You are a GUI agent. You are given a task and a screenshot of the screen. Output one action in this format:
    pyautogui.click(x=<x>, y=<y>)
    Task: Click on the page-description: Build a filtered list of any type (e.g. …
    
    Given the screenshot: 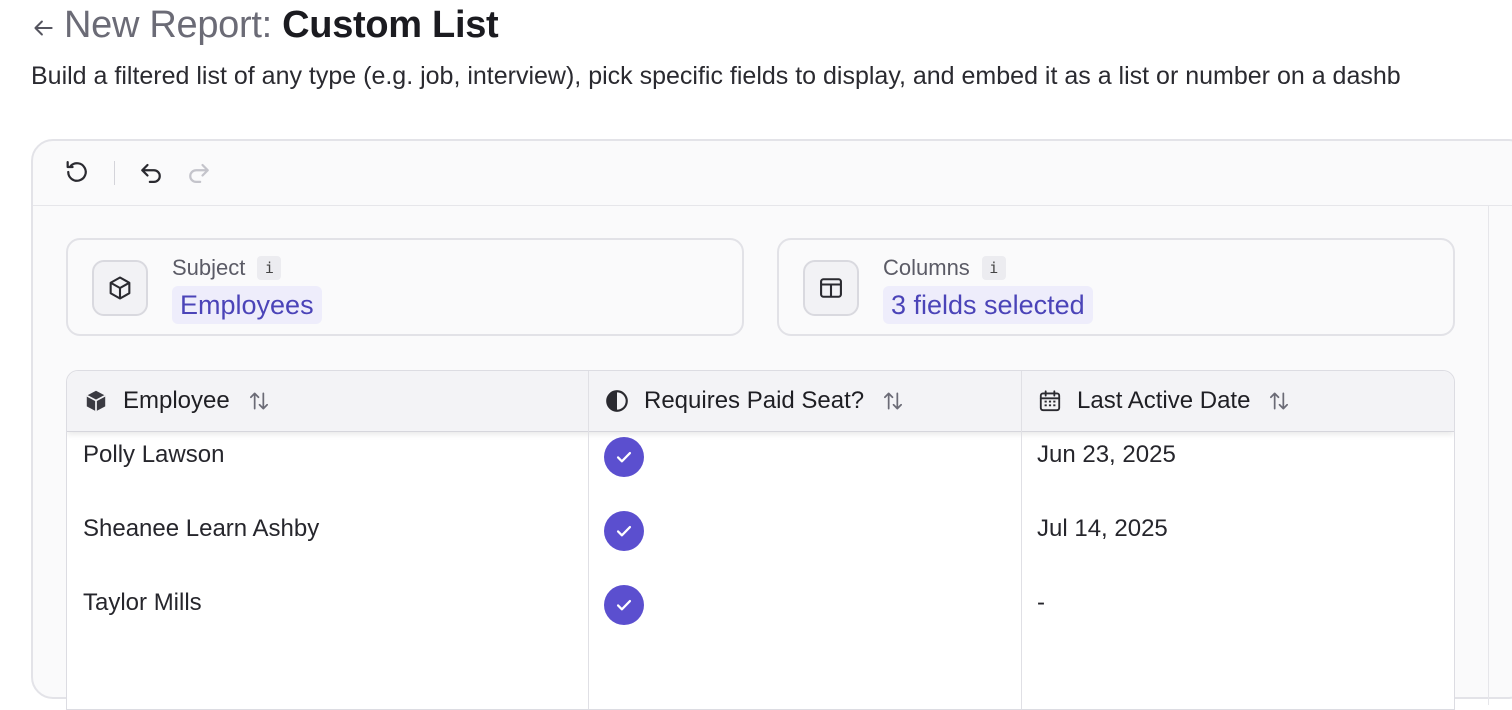 What is the action you would take?
    pyautogui.click(x=716, y=76)
    